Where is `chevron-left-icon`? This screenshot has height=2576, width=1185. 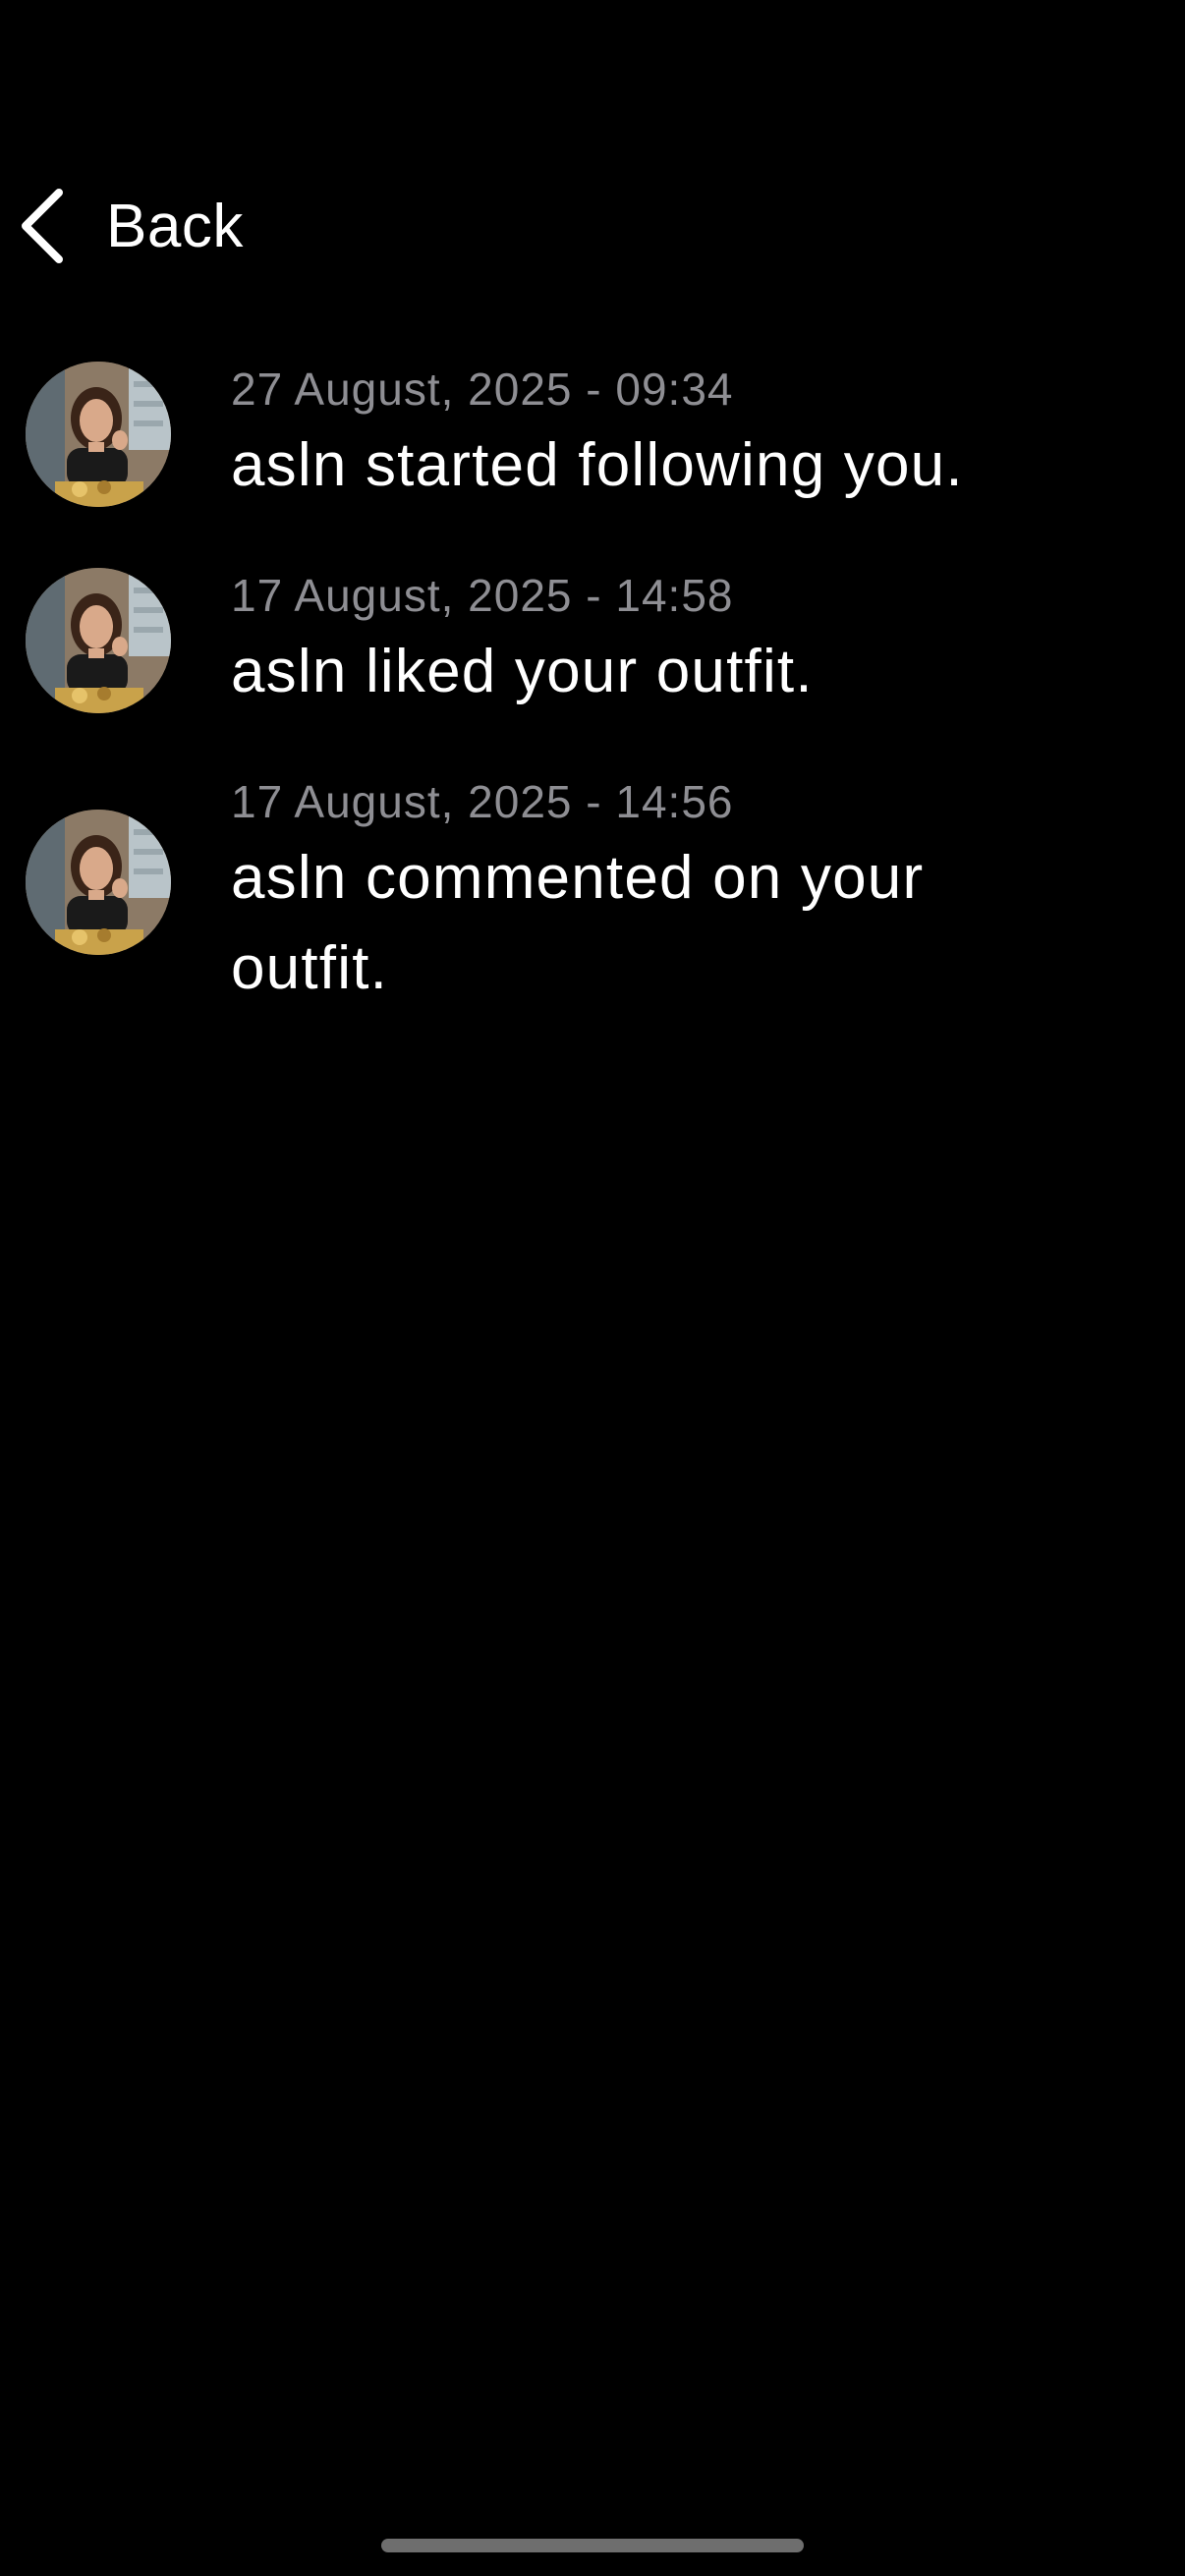
chevron-left-icon is located at coordinates (45, 226).